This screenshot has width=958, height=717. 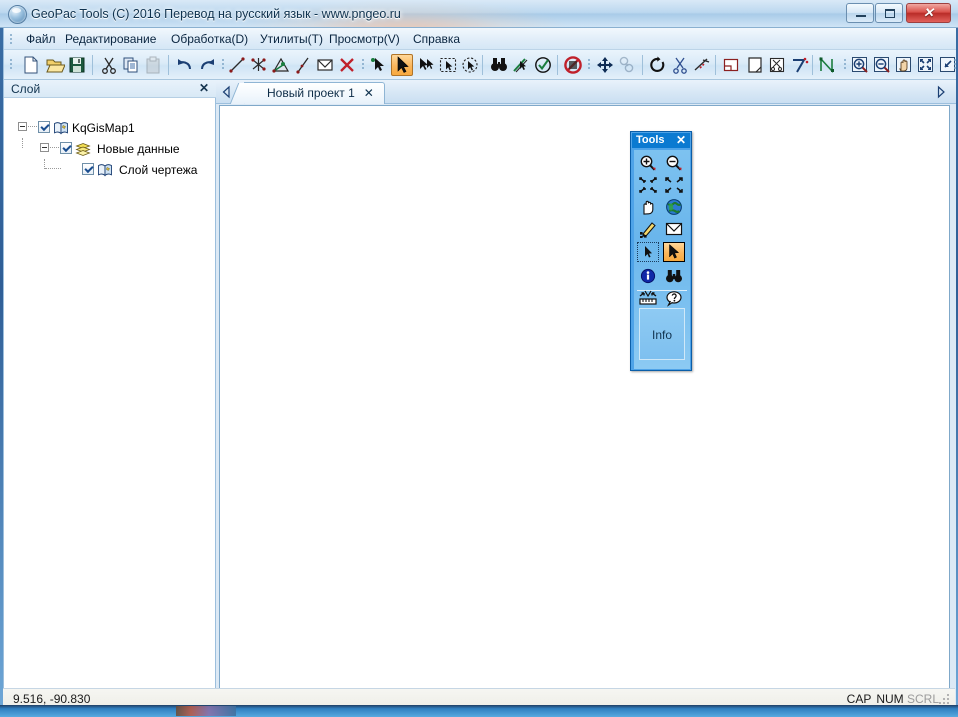 What do you see at coordinates (650, 140) in the screenshot?
I see `tools-palette-title: Tools` at bounding box center [650, 140].